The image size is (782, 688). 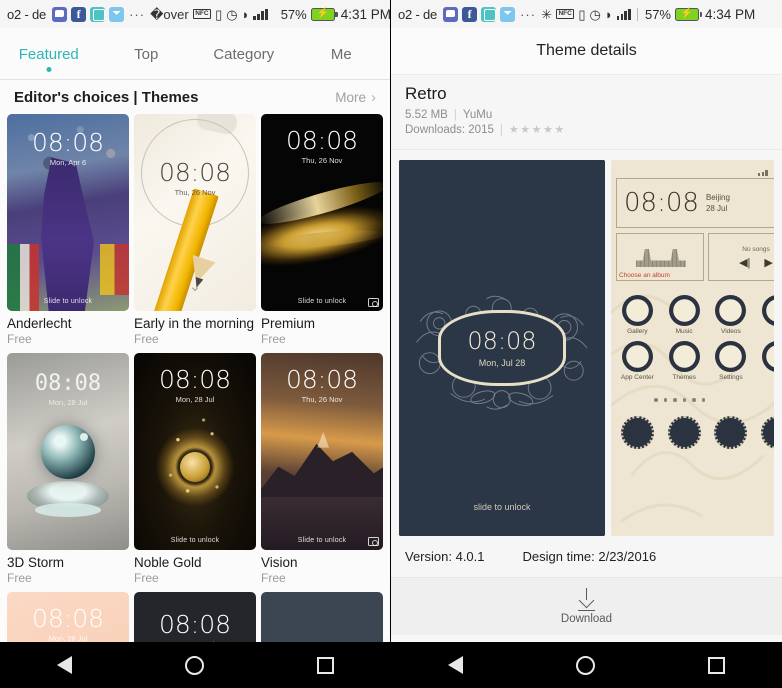 What do you see at coordinates (768, 356) in the screenshot?
I see `app-icon-generic` at bounding box center [768, 356].